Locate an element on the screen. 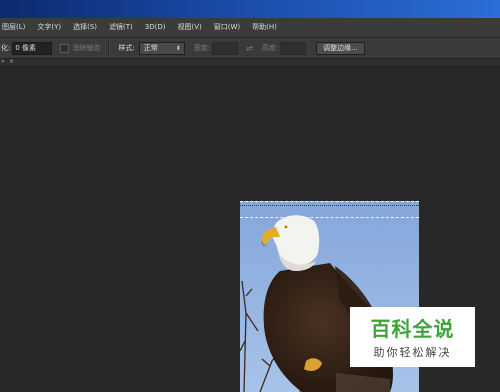  menu-view: 视图(V) is located at coordinates (189, 27).